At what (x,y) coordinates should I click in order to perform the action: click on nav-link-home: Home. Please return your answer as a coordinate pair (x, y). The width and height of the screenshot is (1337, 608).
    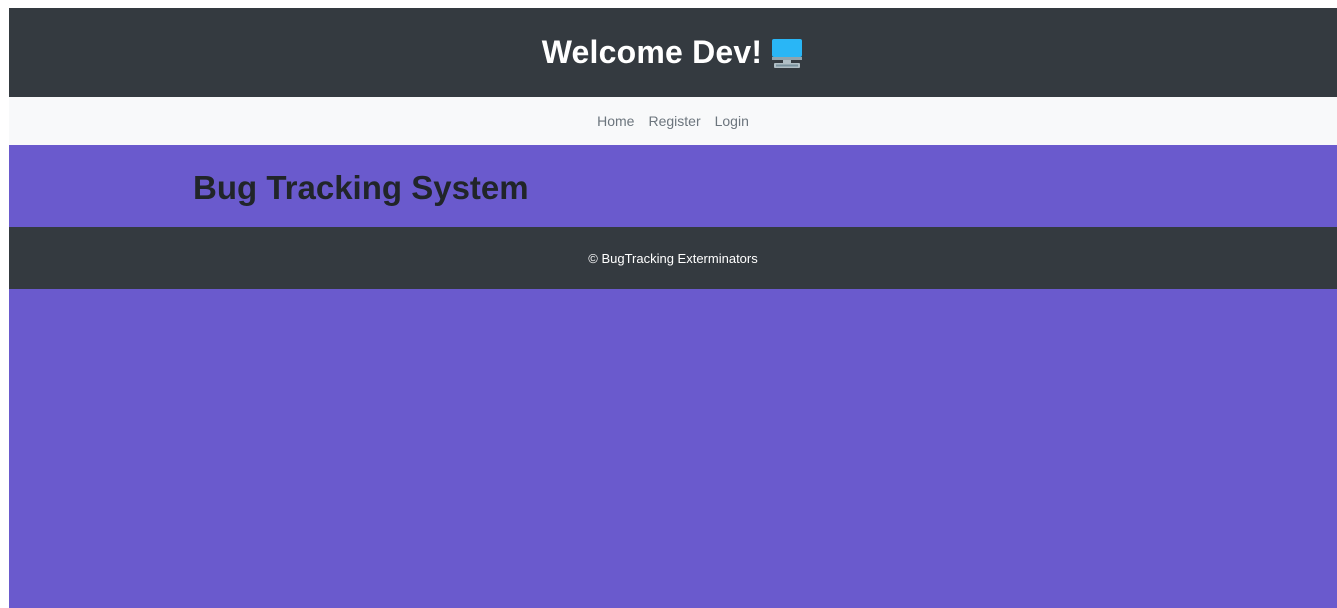
    Looking at the image, I should click on (615, 121).